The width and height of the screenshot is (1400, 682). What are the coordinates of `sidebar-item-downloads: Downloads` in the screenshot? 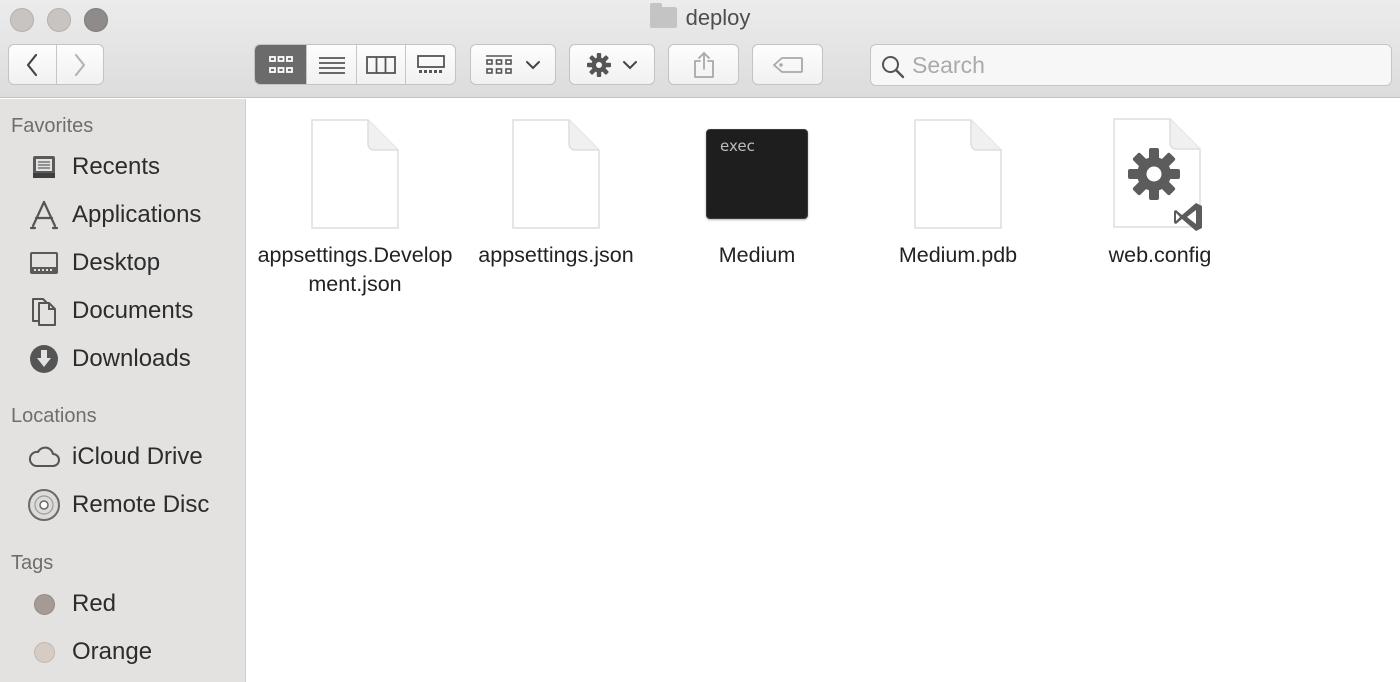 It's located at (133, 359).